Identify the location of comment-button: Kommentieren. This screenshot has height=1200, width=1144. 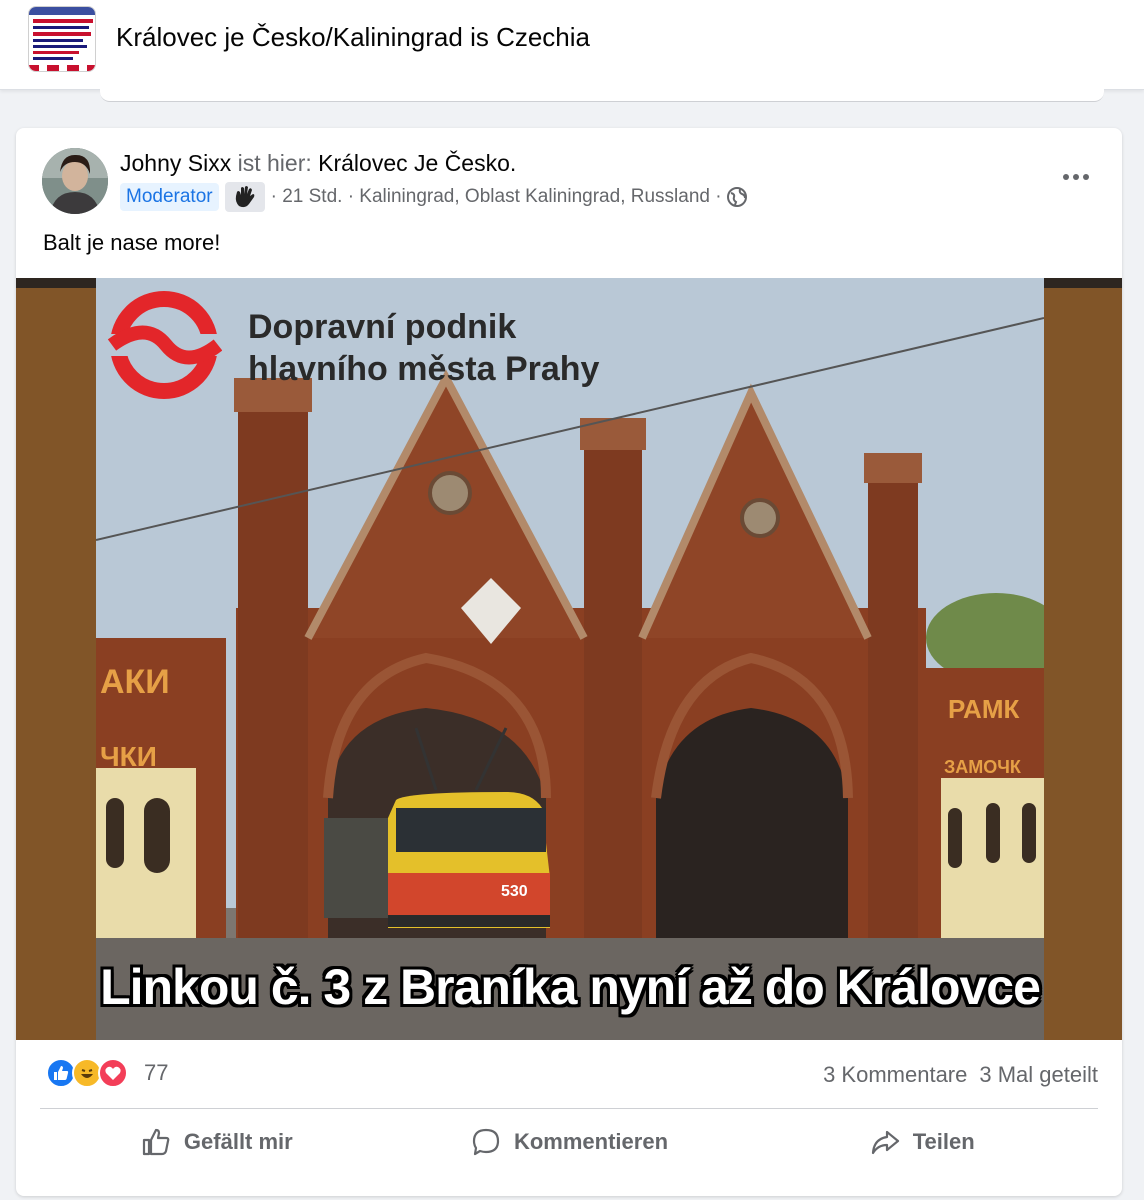
(569, 1142).